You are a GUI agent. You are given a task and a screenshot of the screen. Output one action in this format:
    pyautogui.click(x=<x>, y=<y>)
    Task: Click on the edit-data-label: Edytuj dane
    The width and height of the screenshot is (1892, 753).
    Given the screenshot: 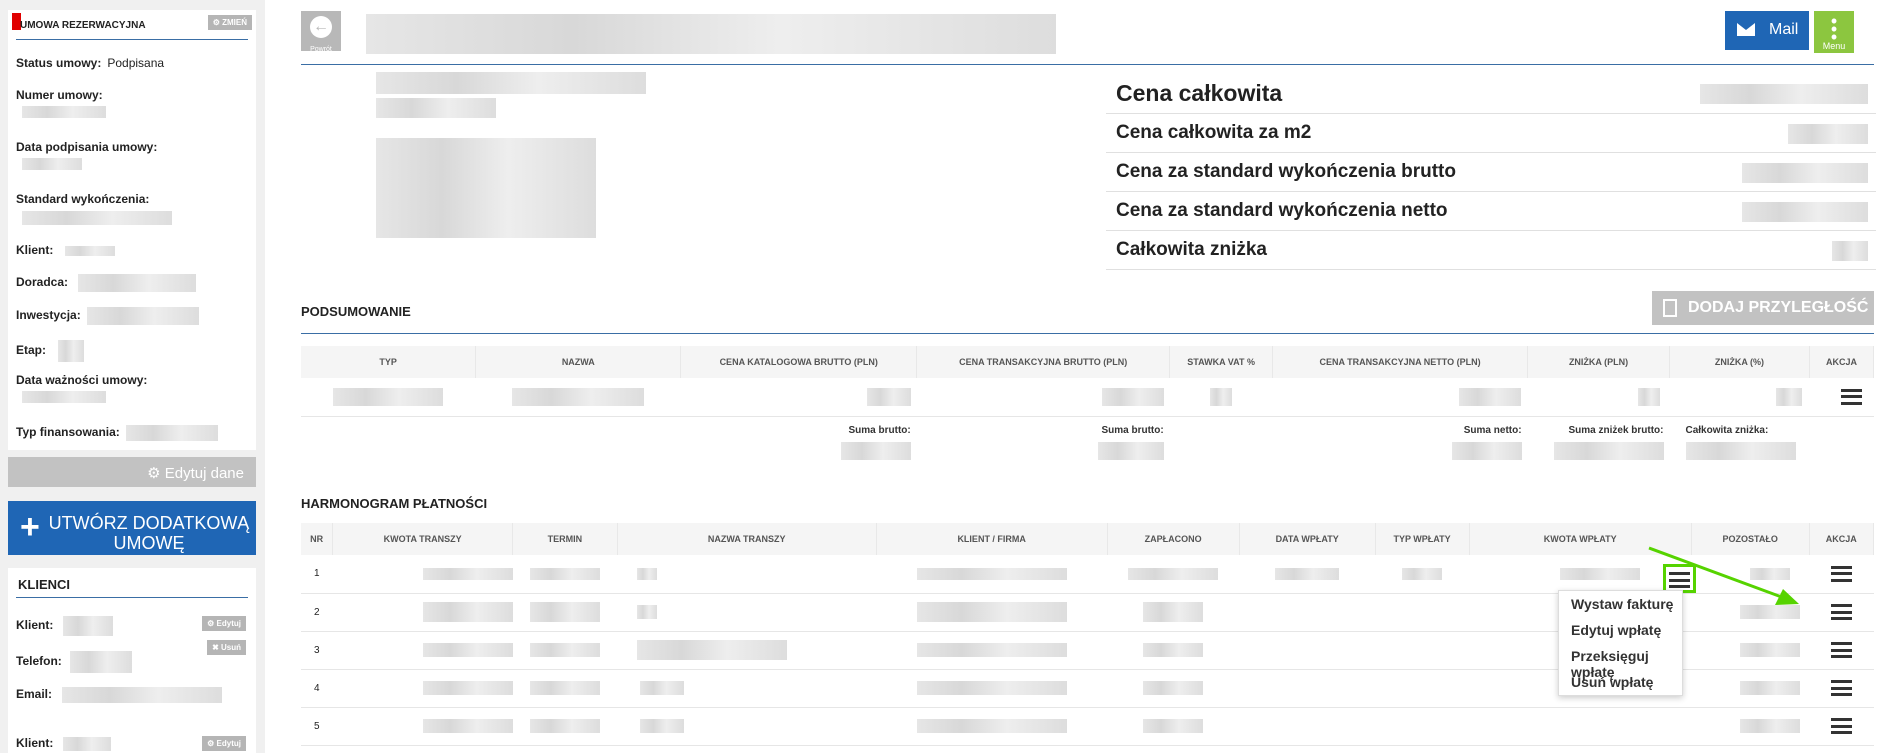 What is the action you would take?
    pyautogui.click(x=204, y=473)
    